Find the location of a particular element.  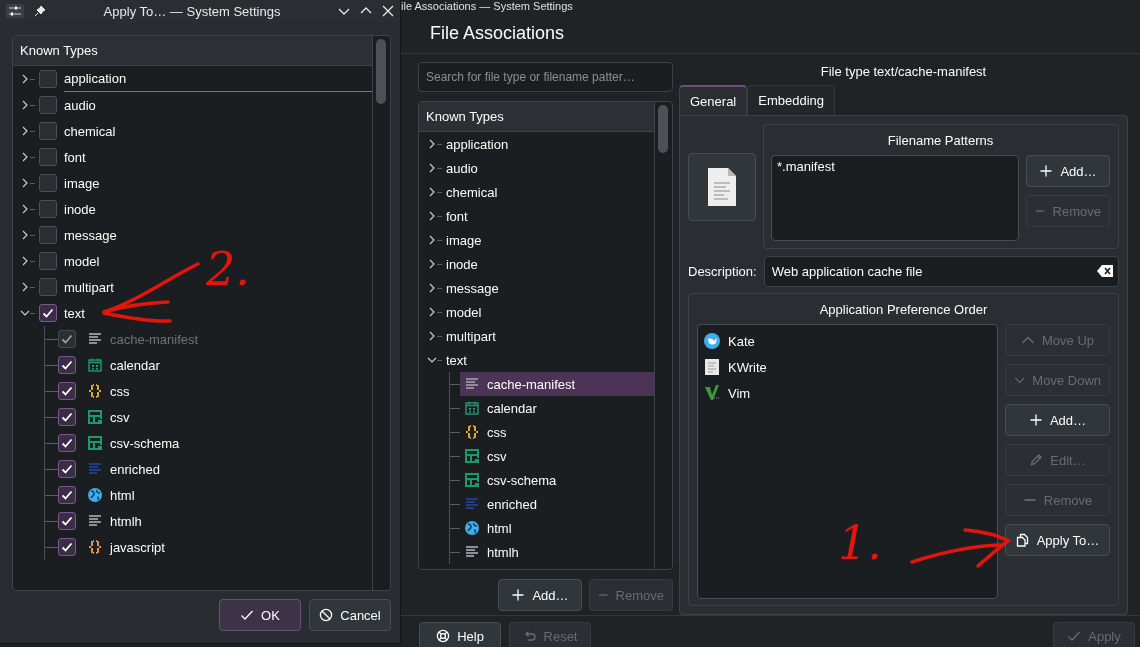

section-title: File type text/cache-manifest is located at coordinates (903, 72).